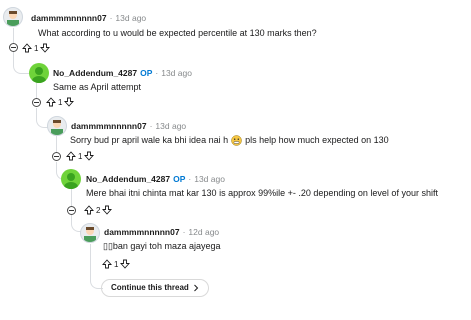  I want to click on vote-score: 2, so click(98, 210).